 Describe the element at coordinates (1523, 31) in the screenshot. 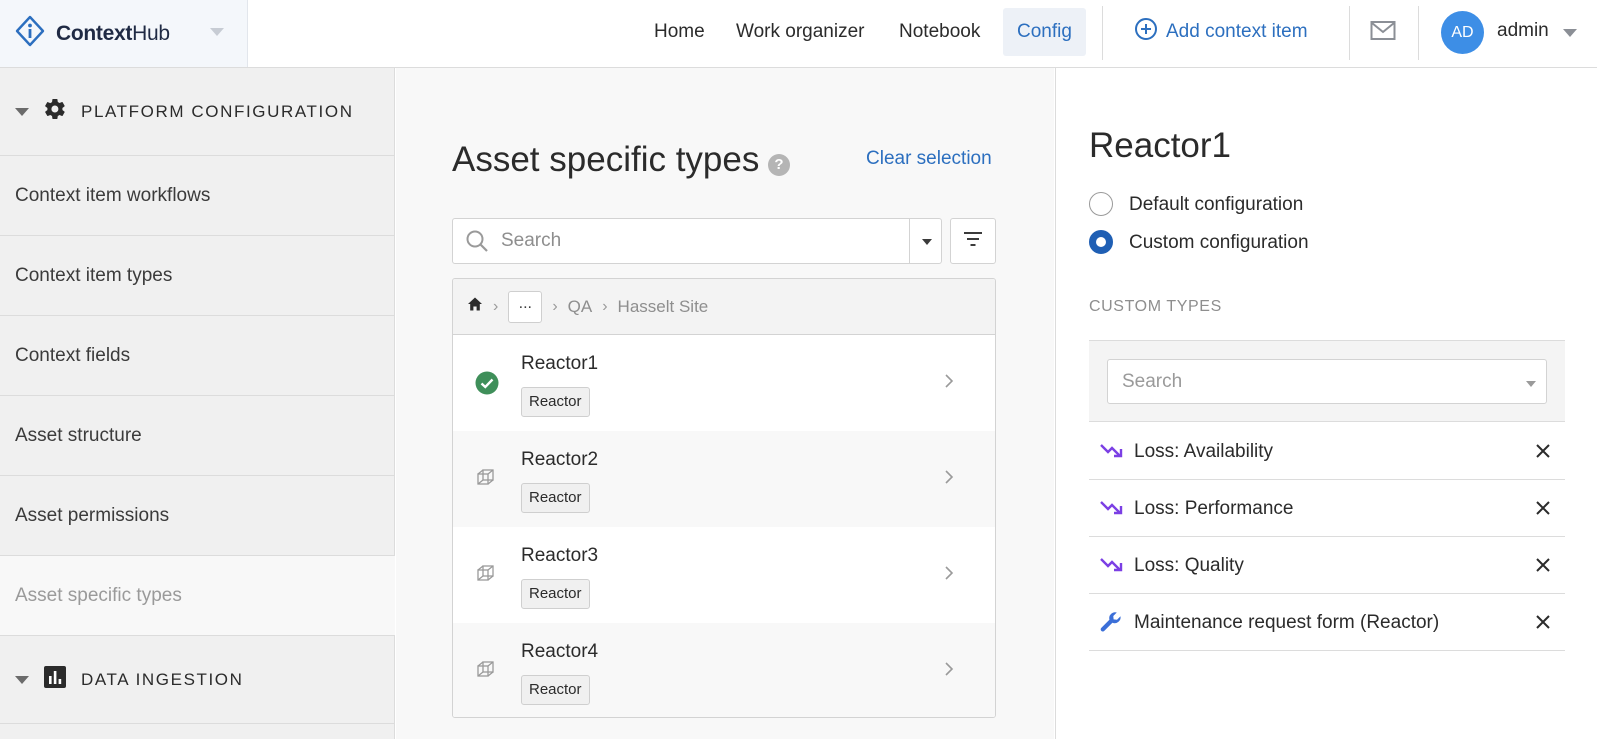

I see `user-name: admin` at that location.